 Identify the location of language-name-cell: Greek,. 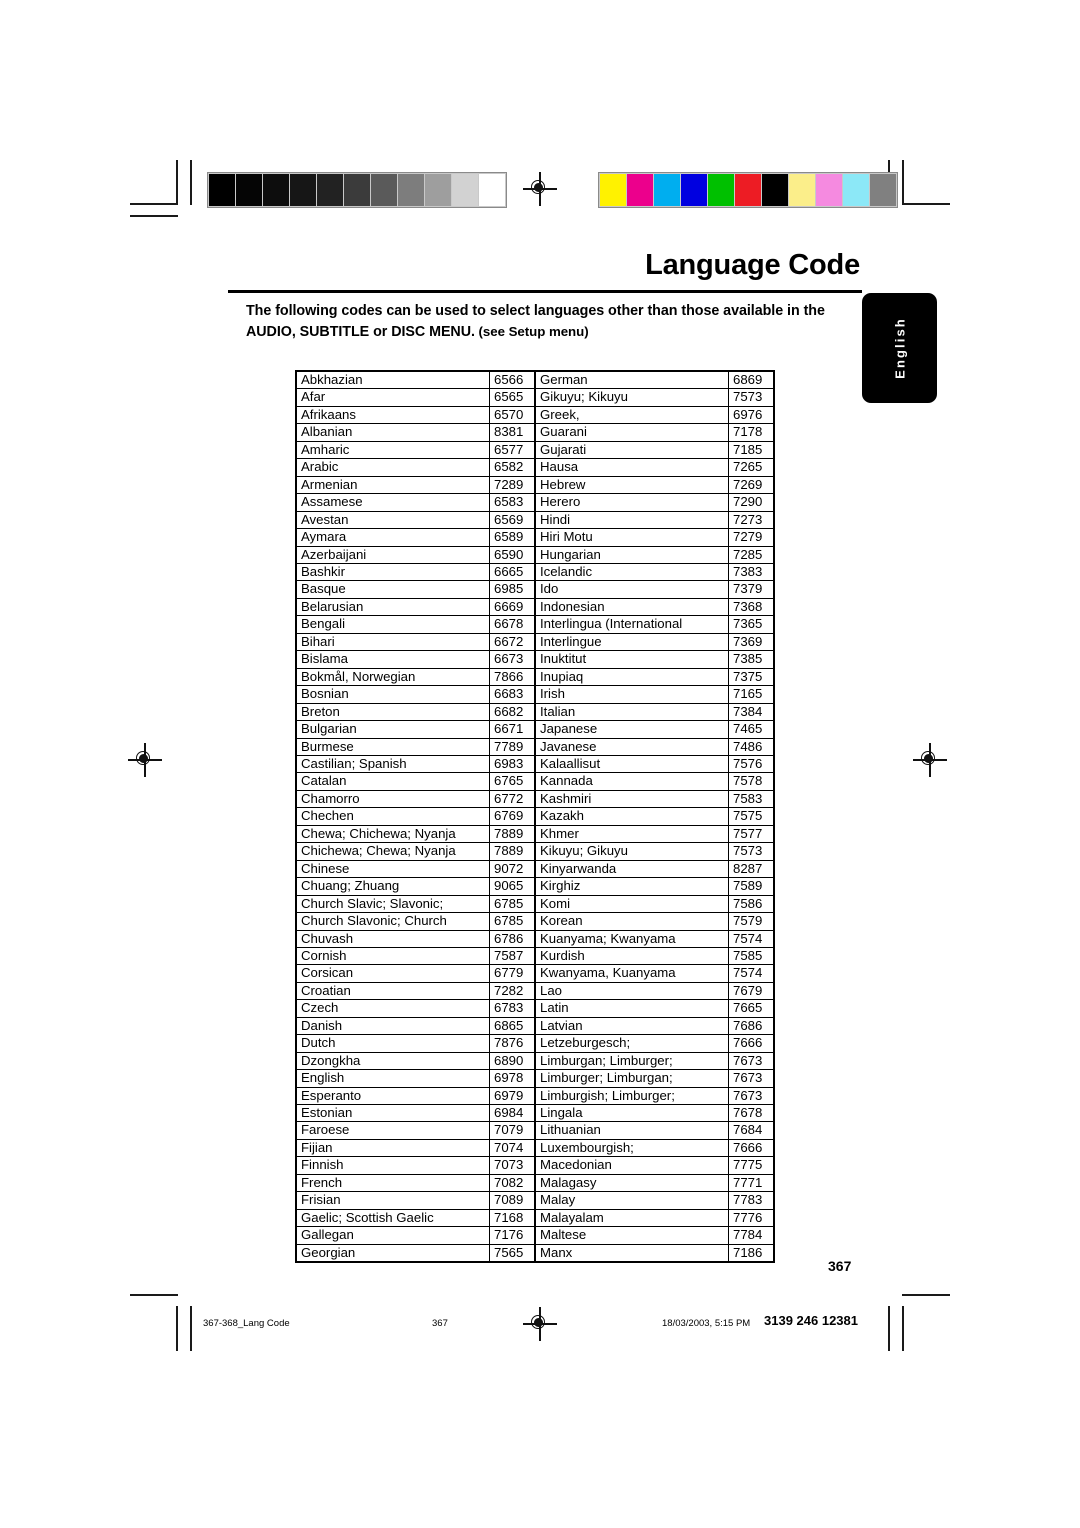
(631, 415).